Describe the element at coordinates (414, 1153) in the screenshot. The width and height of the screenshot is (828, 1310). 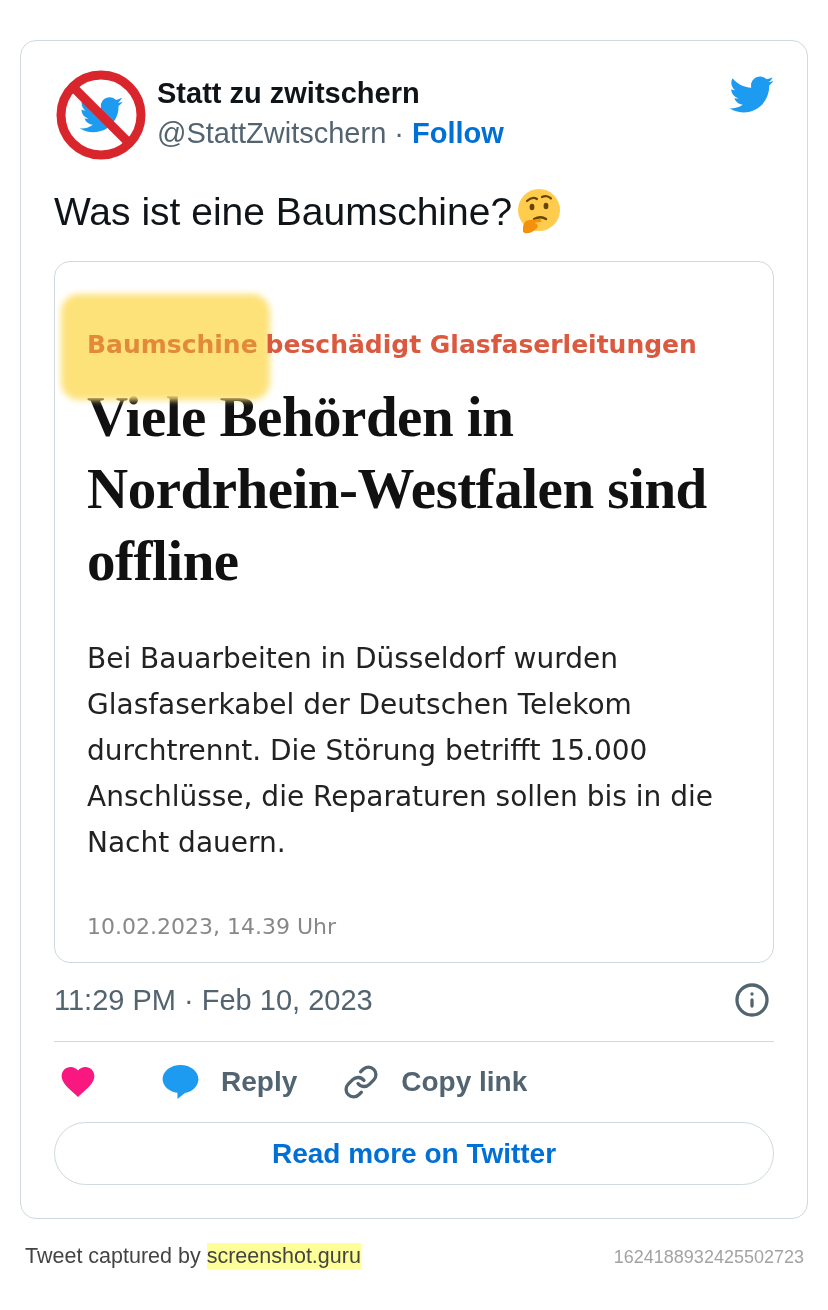
I see `read-more-button: Read more on Twitter` at that location.